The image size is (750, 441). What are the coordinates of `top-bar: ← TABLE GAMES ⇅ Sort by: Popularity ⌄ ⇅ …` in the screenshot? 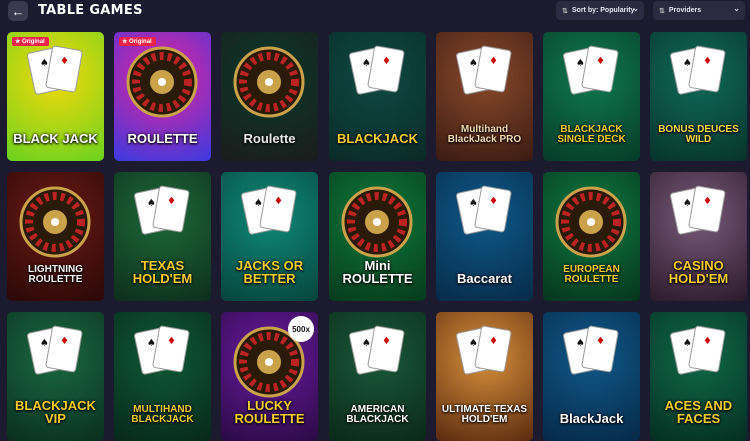 It's located at (375, 14).